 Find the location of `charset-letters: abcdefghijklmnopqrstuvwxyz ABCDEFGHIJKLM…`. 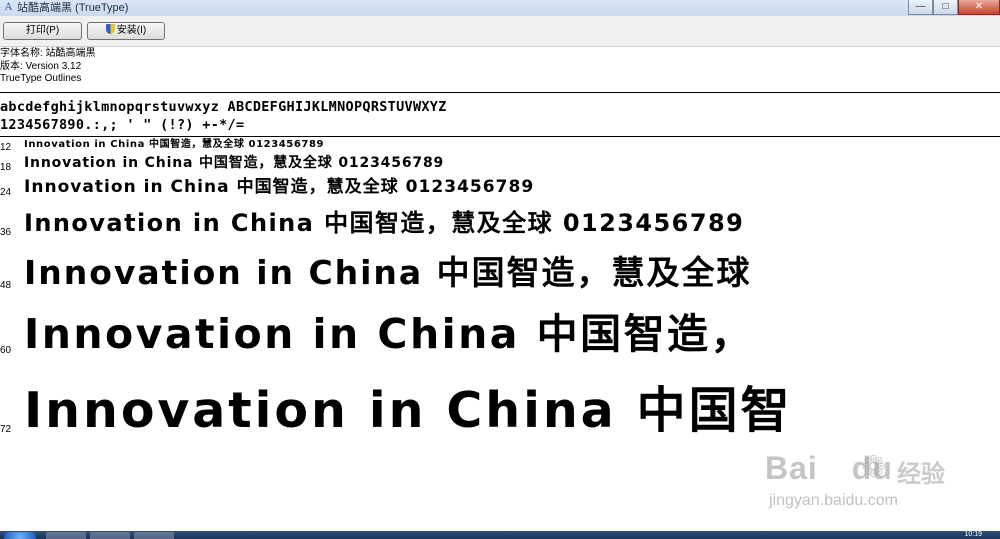

charset-letters: abcdefghijklmnopqrstuvwxyz ABCDEFGHIJKLM… is located at coordinates (223, 107).